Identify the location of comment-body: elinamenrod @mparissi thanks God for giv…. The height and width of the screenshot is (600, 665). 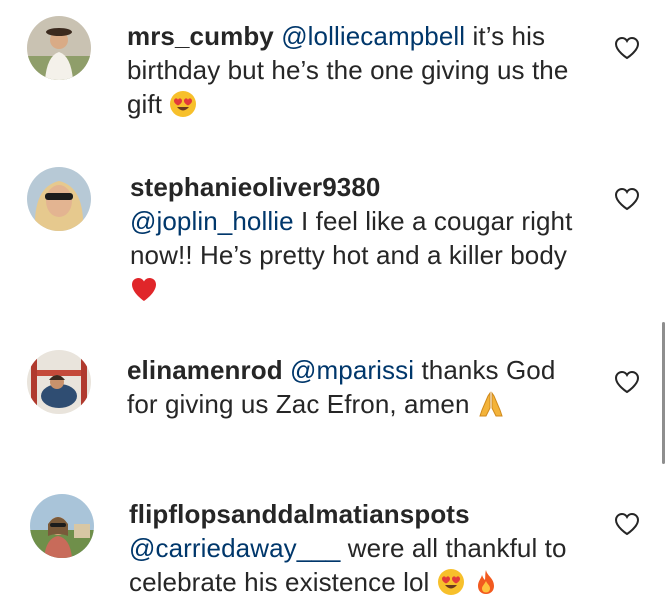
(354, 387).